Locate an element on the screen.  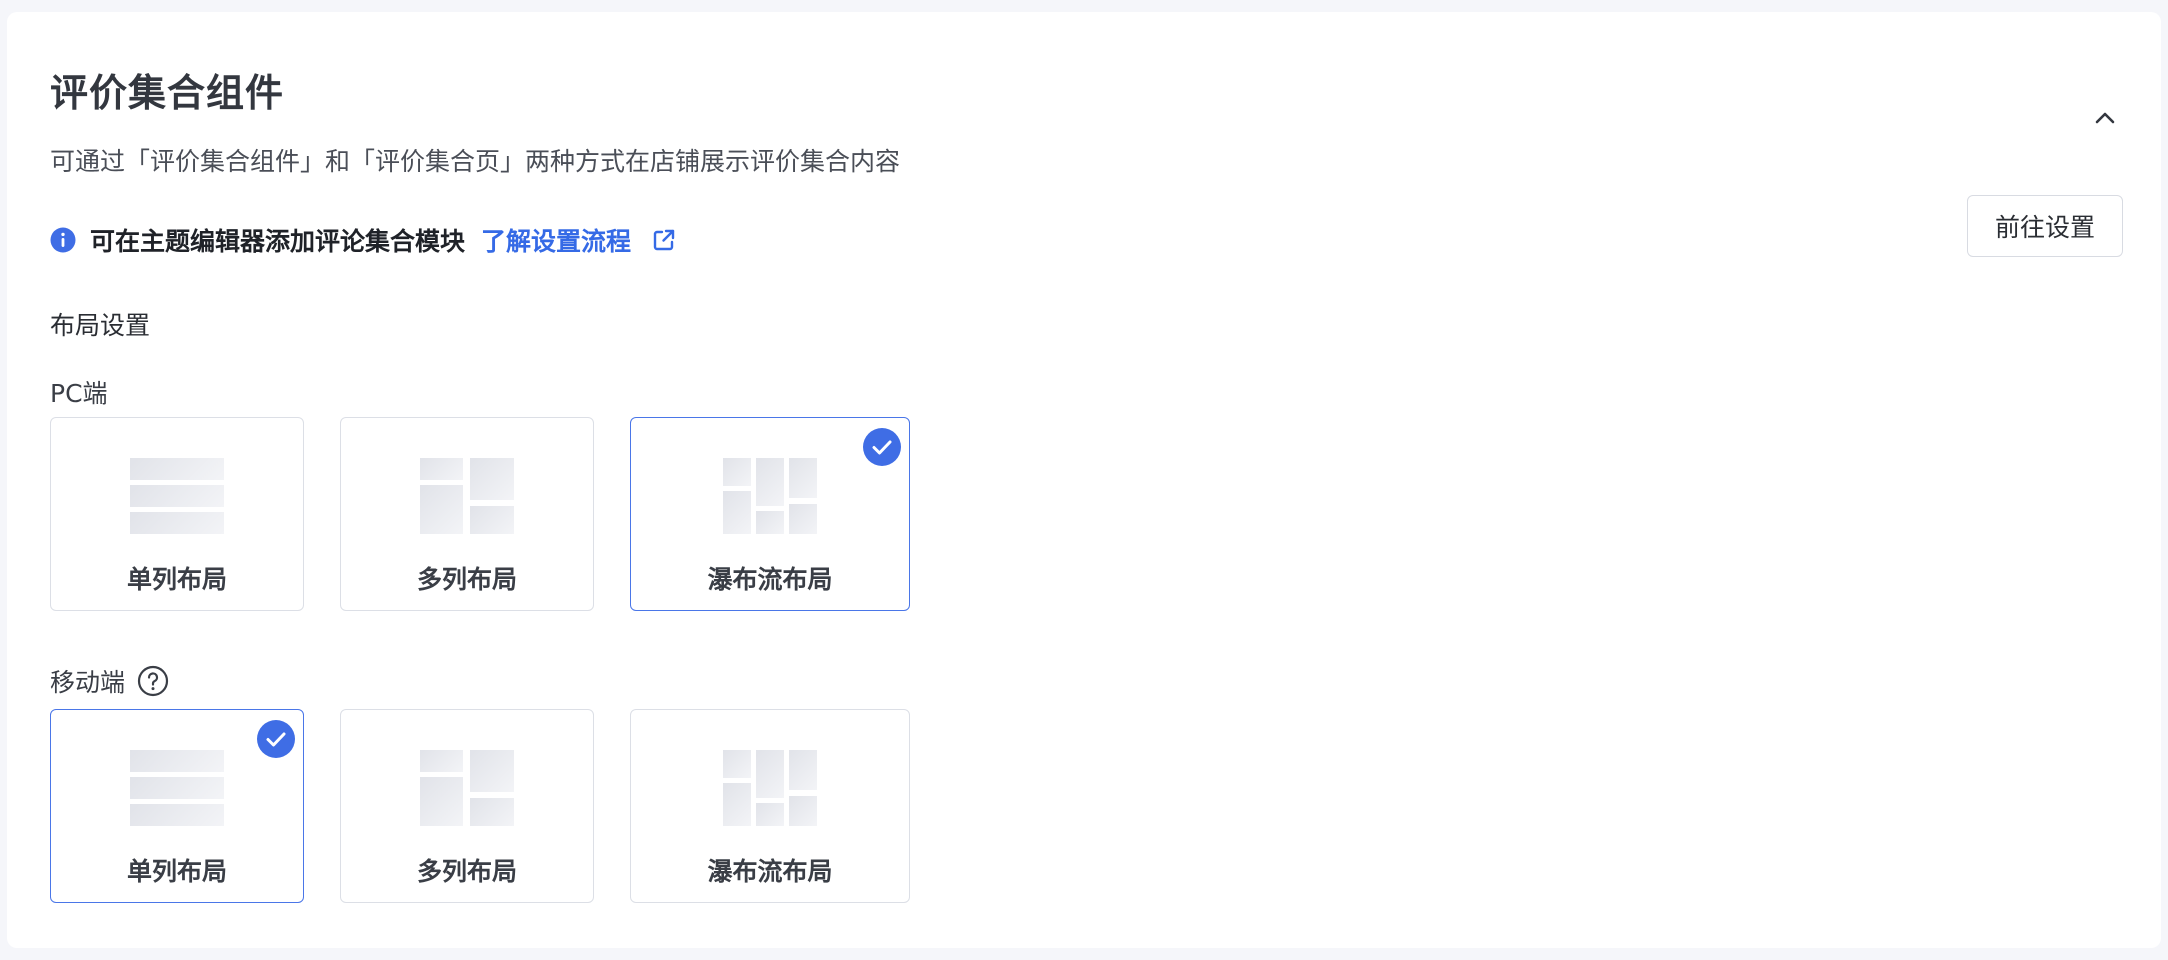
chevron-up-icon is located at coordinates (2105, 118).